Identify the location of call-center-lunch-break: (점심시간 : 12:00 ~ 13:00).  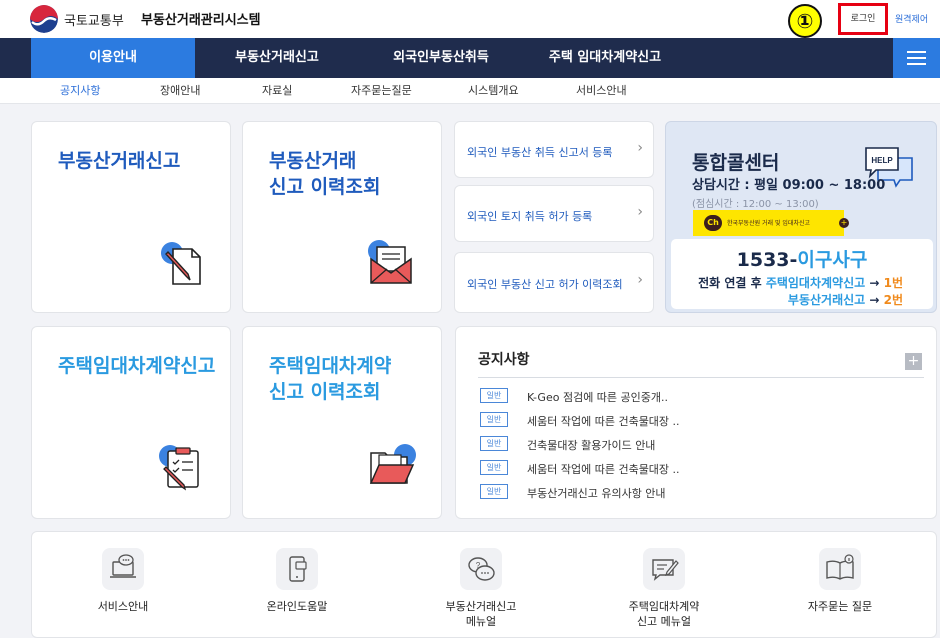
(755, 204).